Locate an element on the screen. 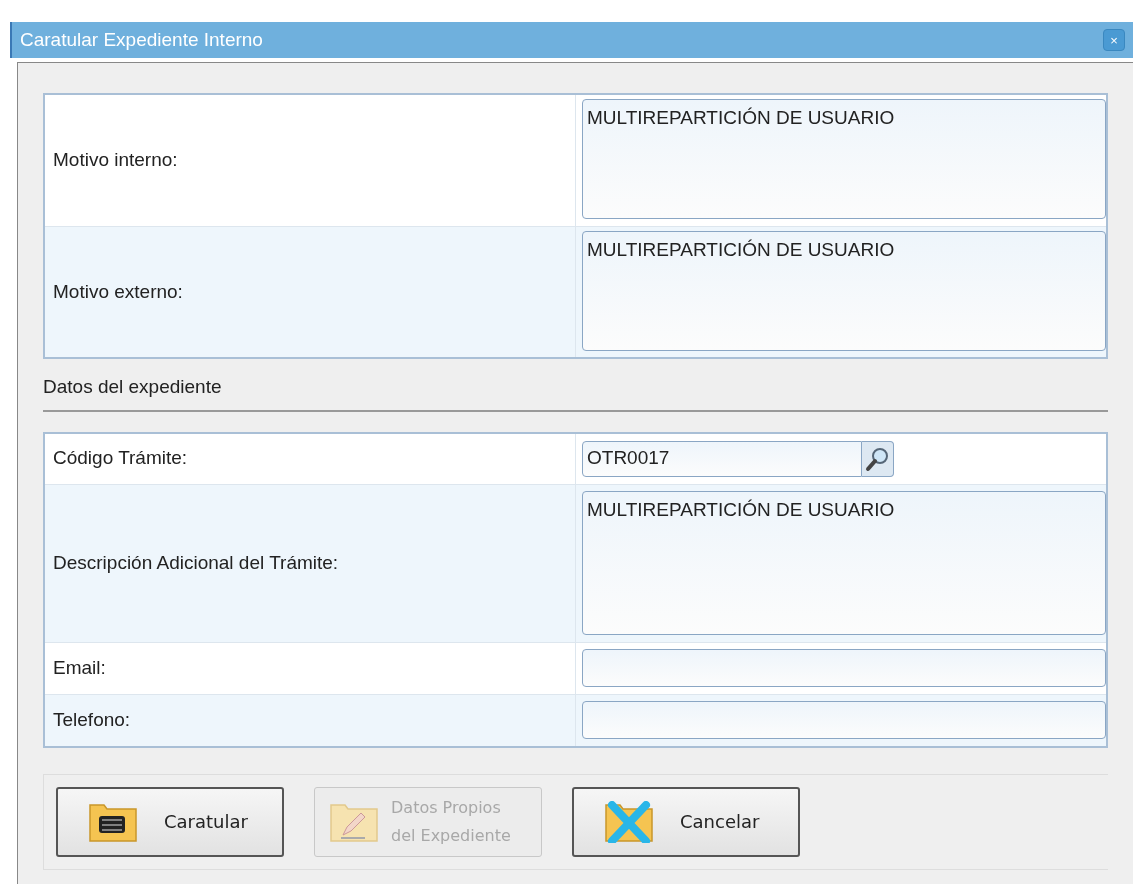  section-title: Datos del expediente is located at coordinates (132, 386).